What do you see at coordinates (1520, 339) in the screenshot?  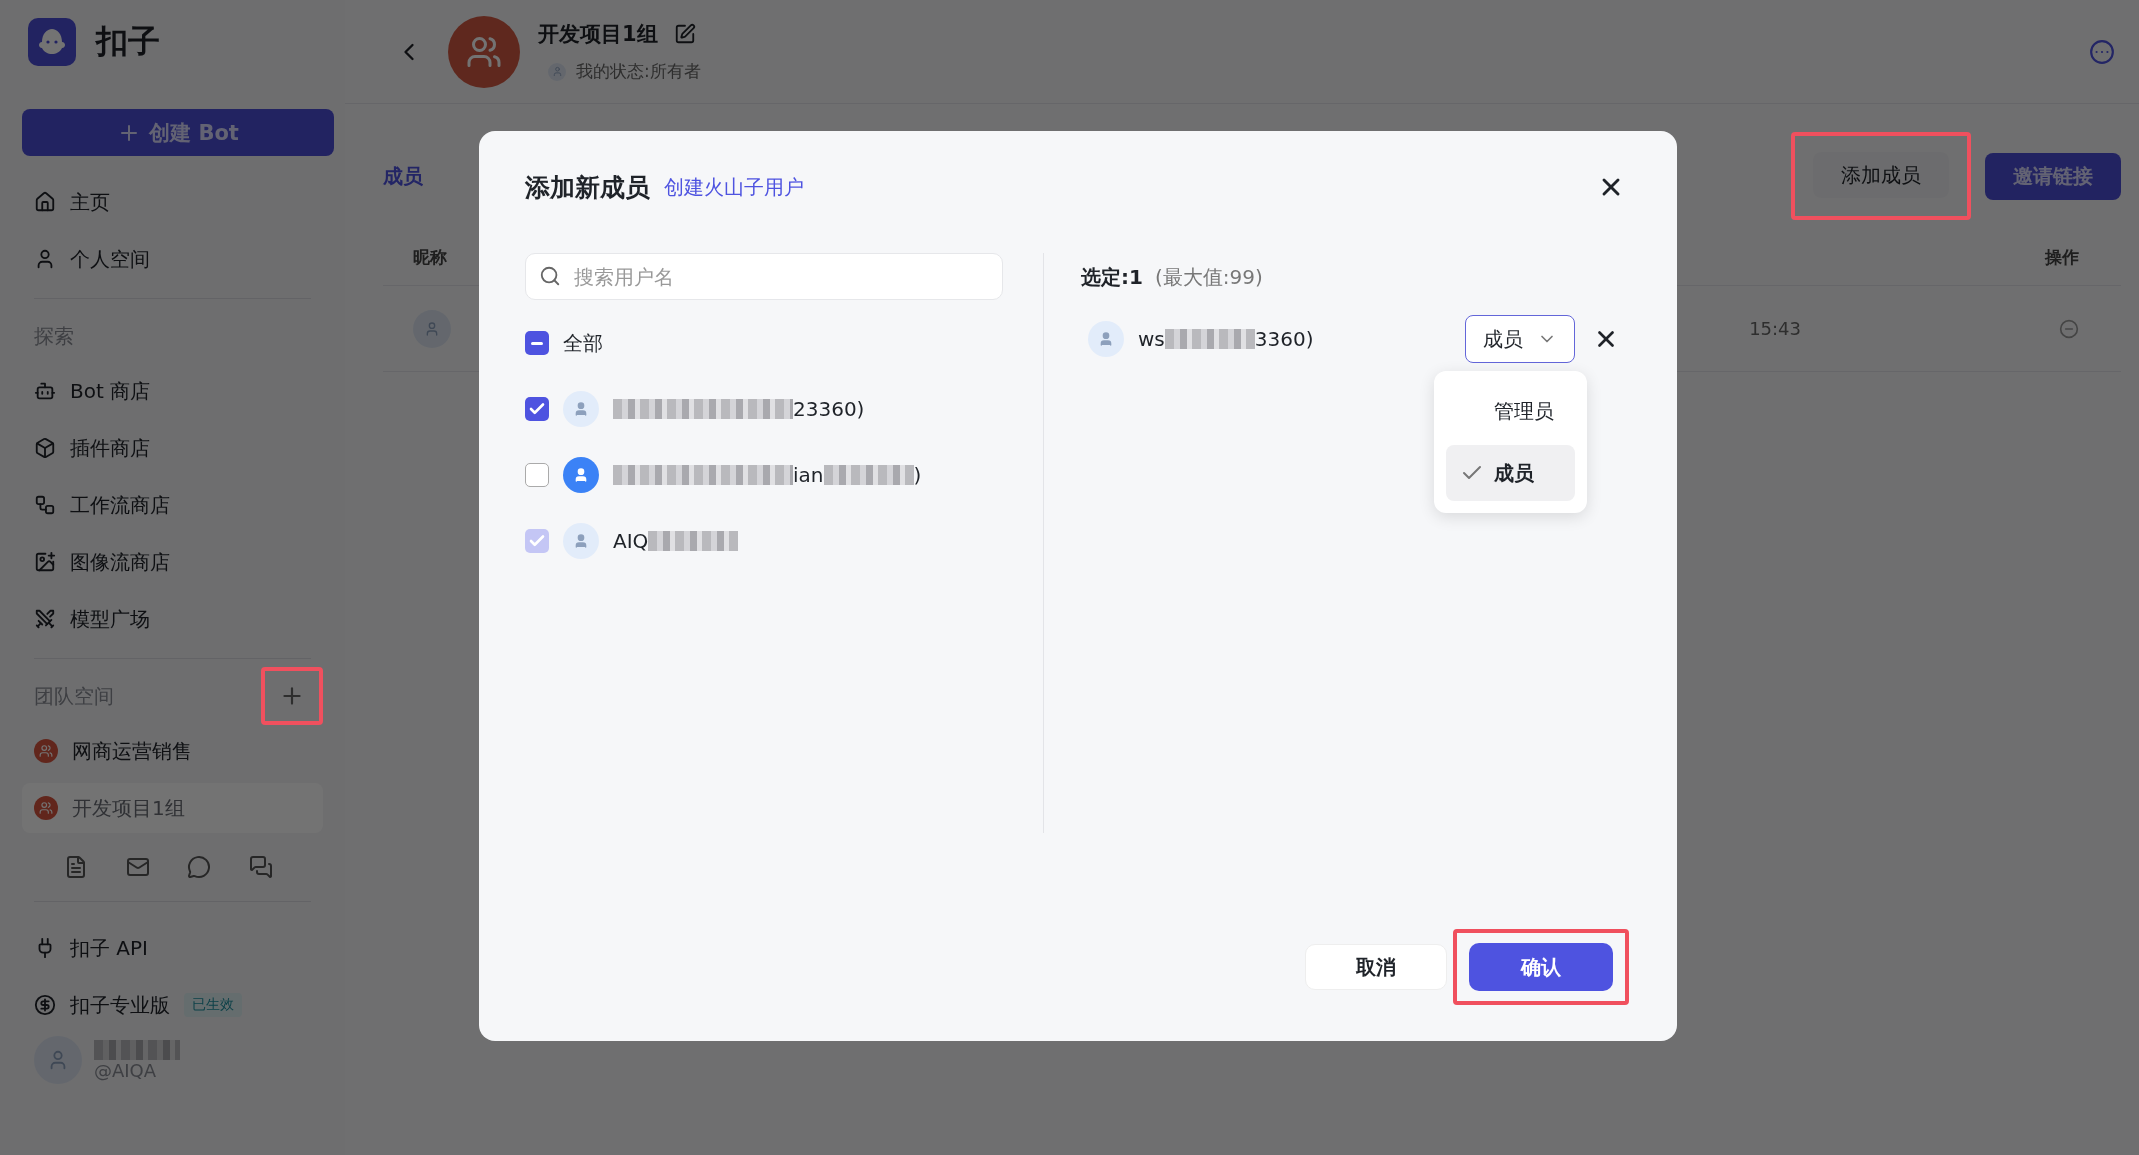 I see `role-select: 成员` at bounding box center [1520, 339].